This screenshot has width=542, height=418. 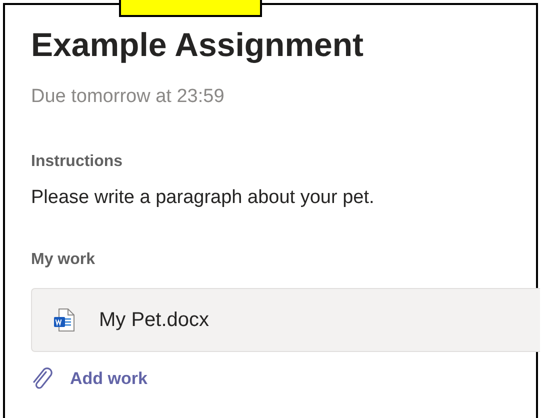 I want to click on instructions-text: Please write a paragraph about your pet., so click(x=203, y=198).